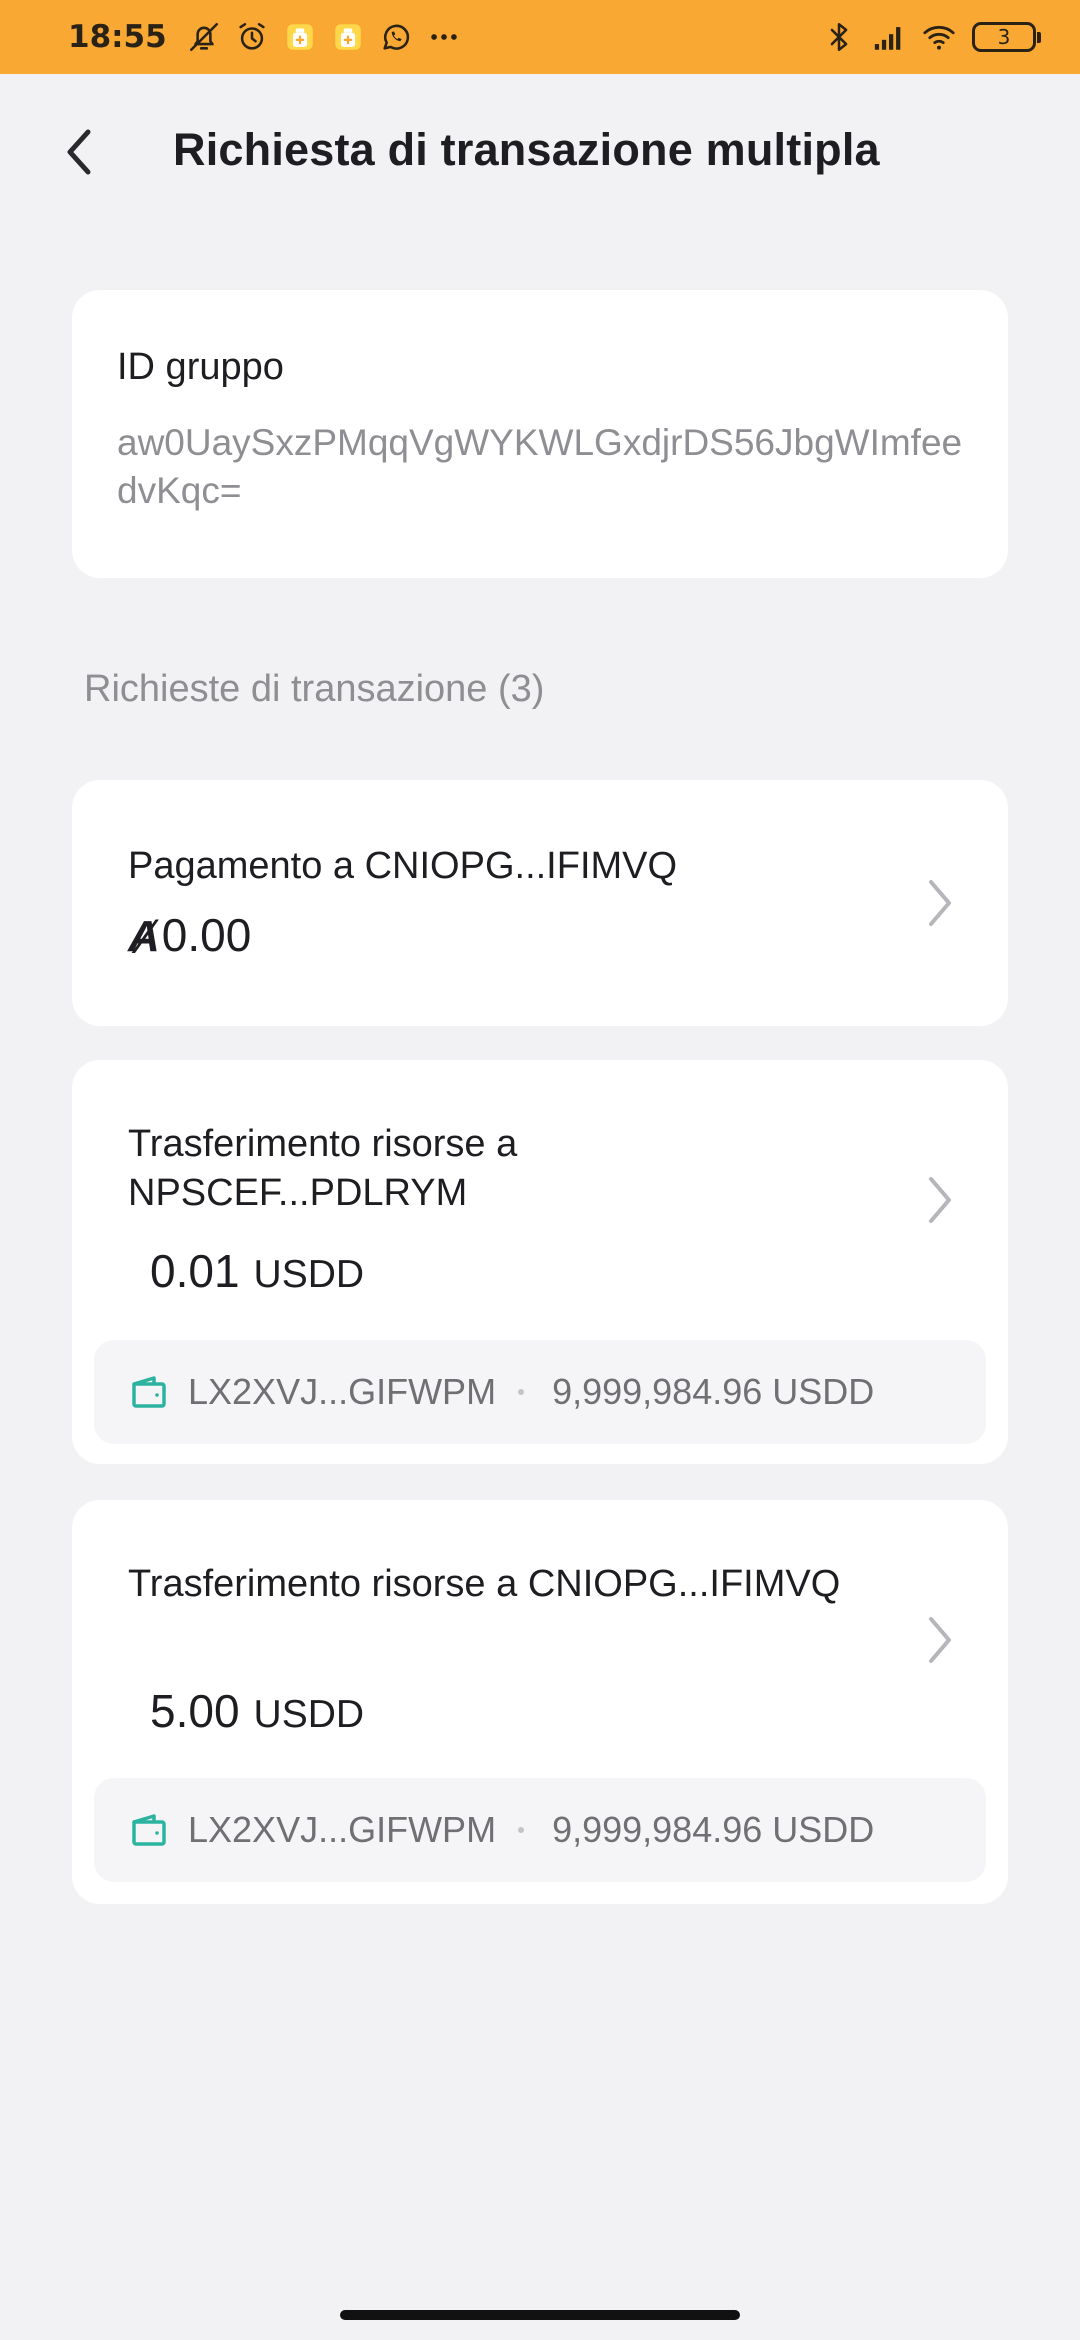 This screenshot has width=1080, height=2340. I want to click on more-dots-icon, so click(444, 37).